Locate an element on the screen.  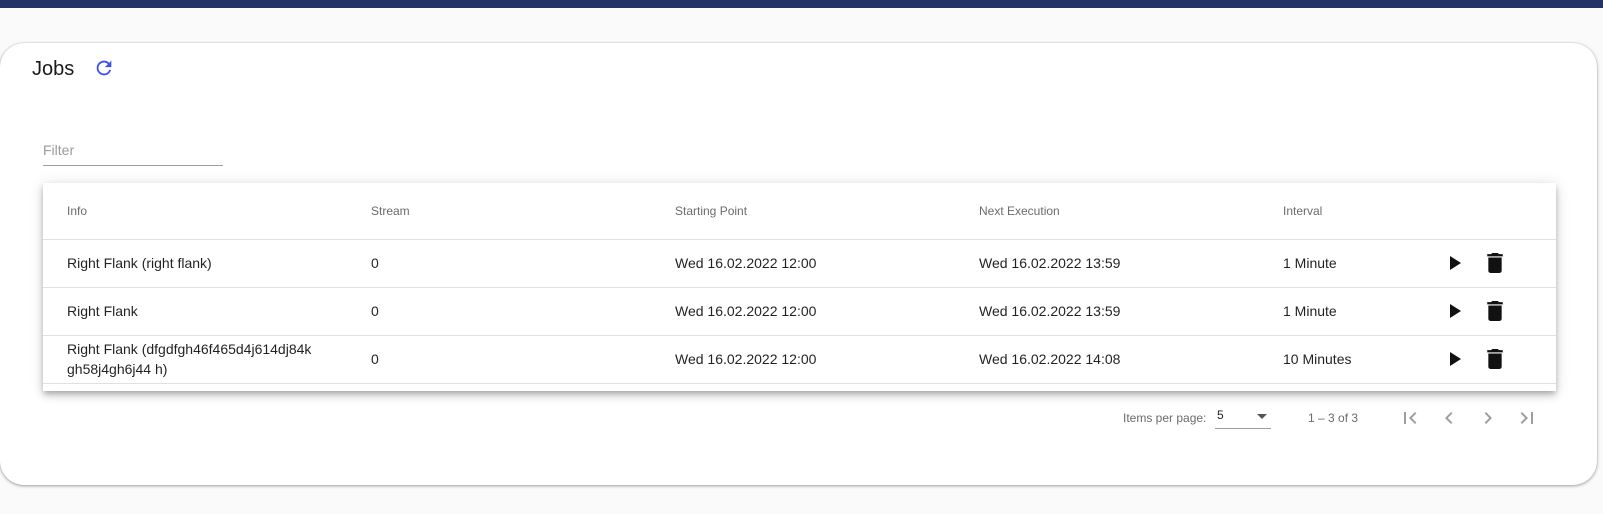
filter-field is located at coordinates (133, 152).